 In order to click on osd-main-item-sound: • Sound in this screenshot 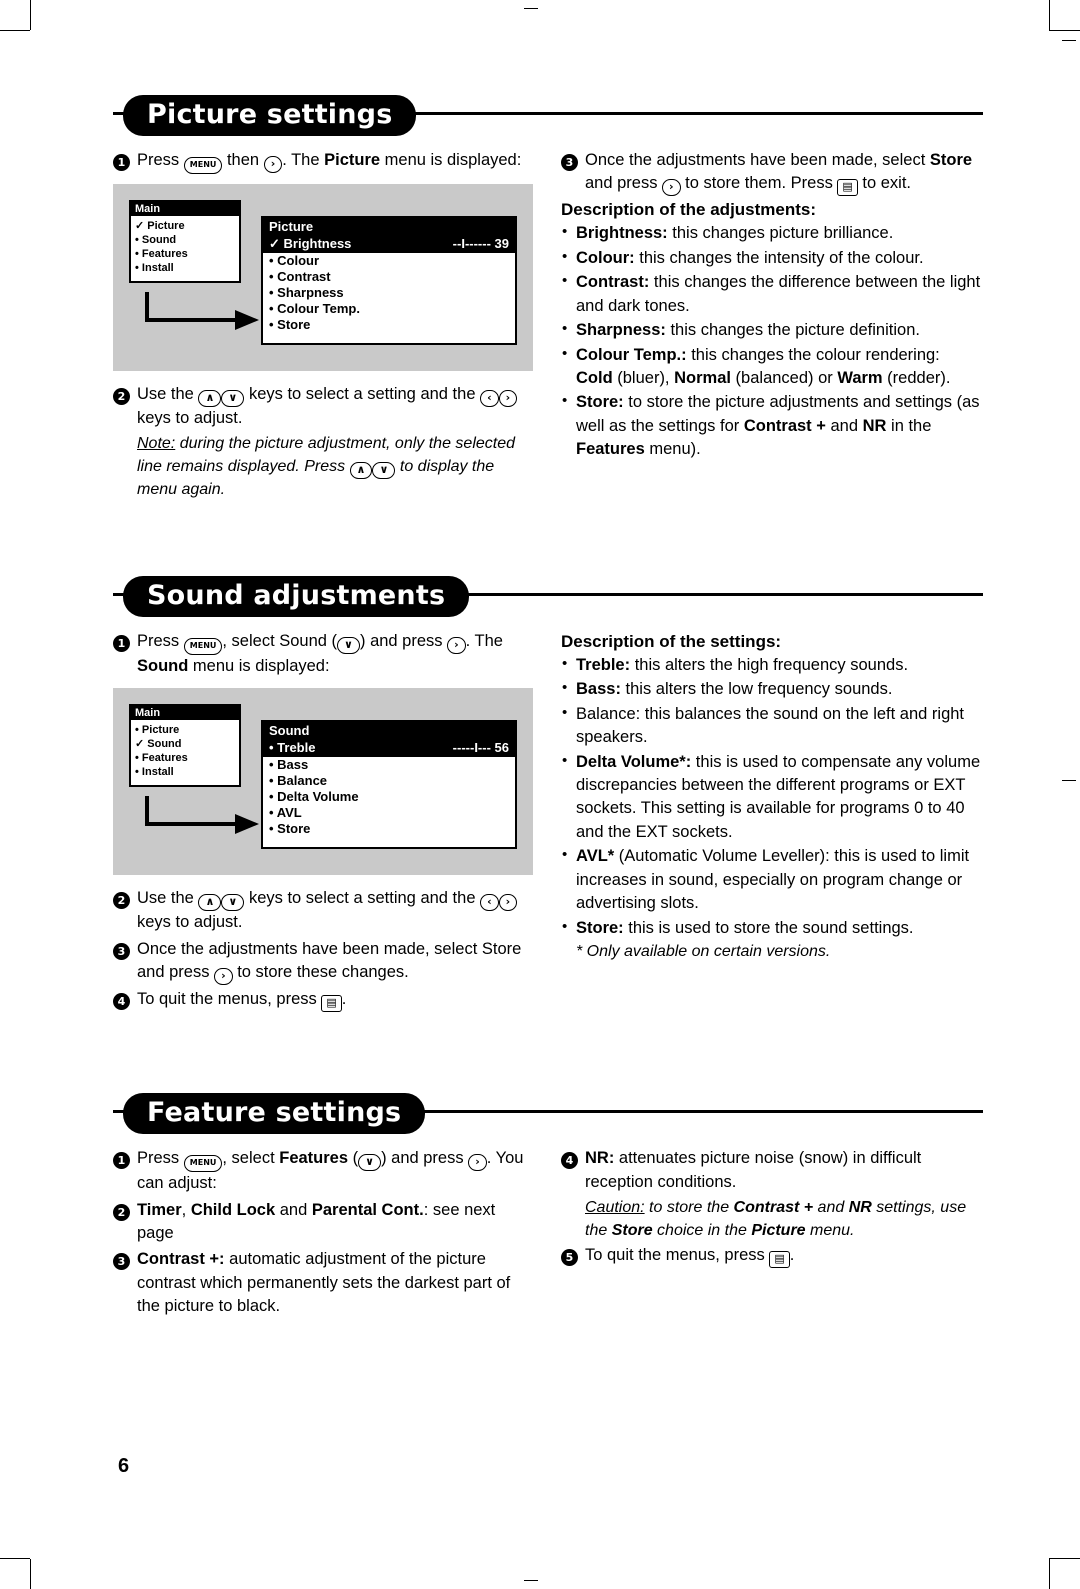, I will do `click(156, 240)`.